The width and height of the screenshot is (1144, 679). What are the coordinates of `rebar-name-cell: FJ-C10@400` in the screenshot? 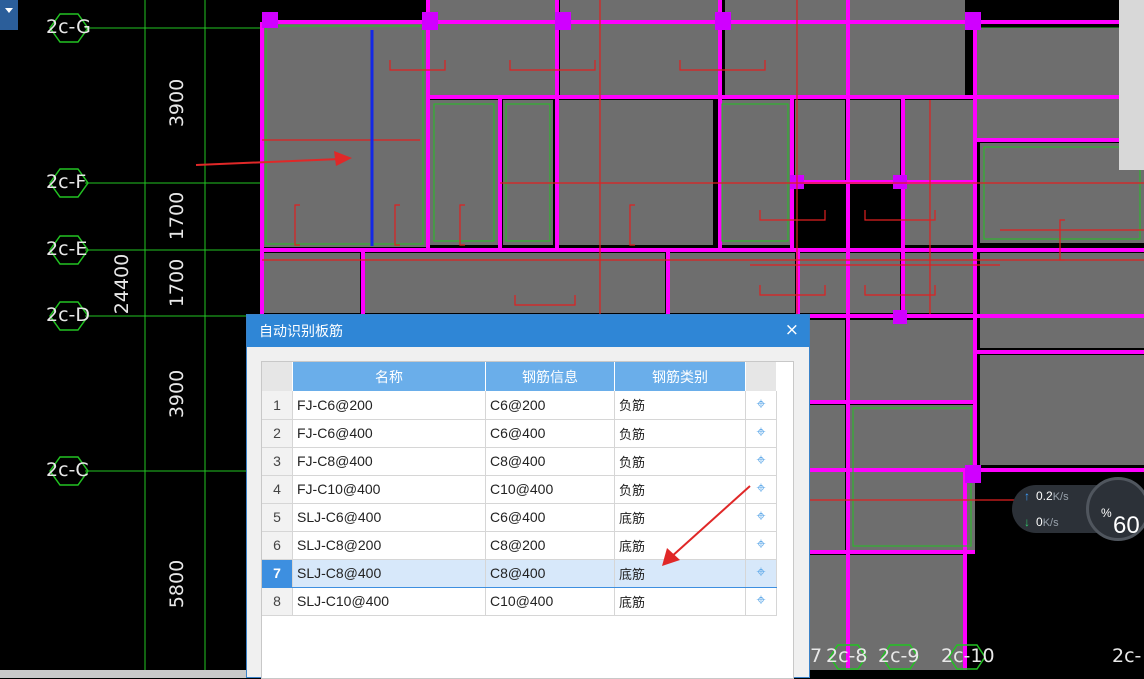 It's located at (389, 489).